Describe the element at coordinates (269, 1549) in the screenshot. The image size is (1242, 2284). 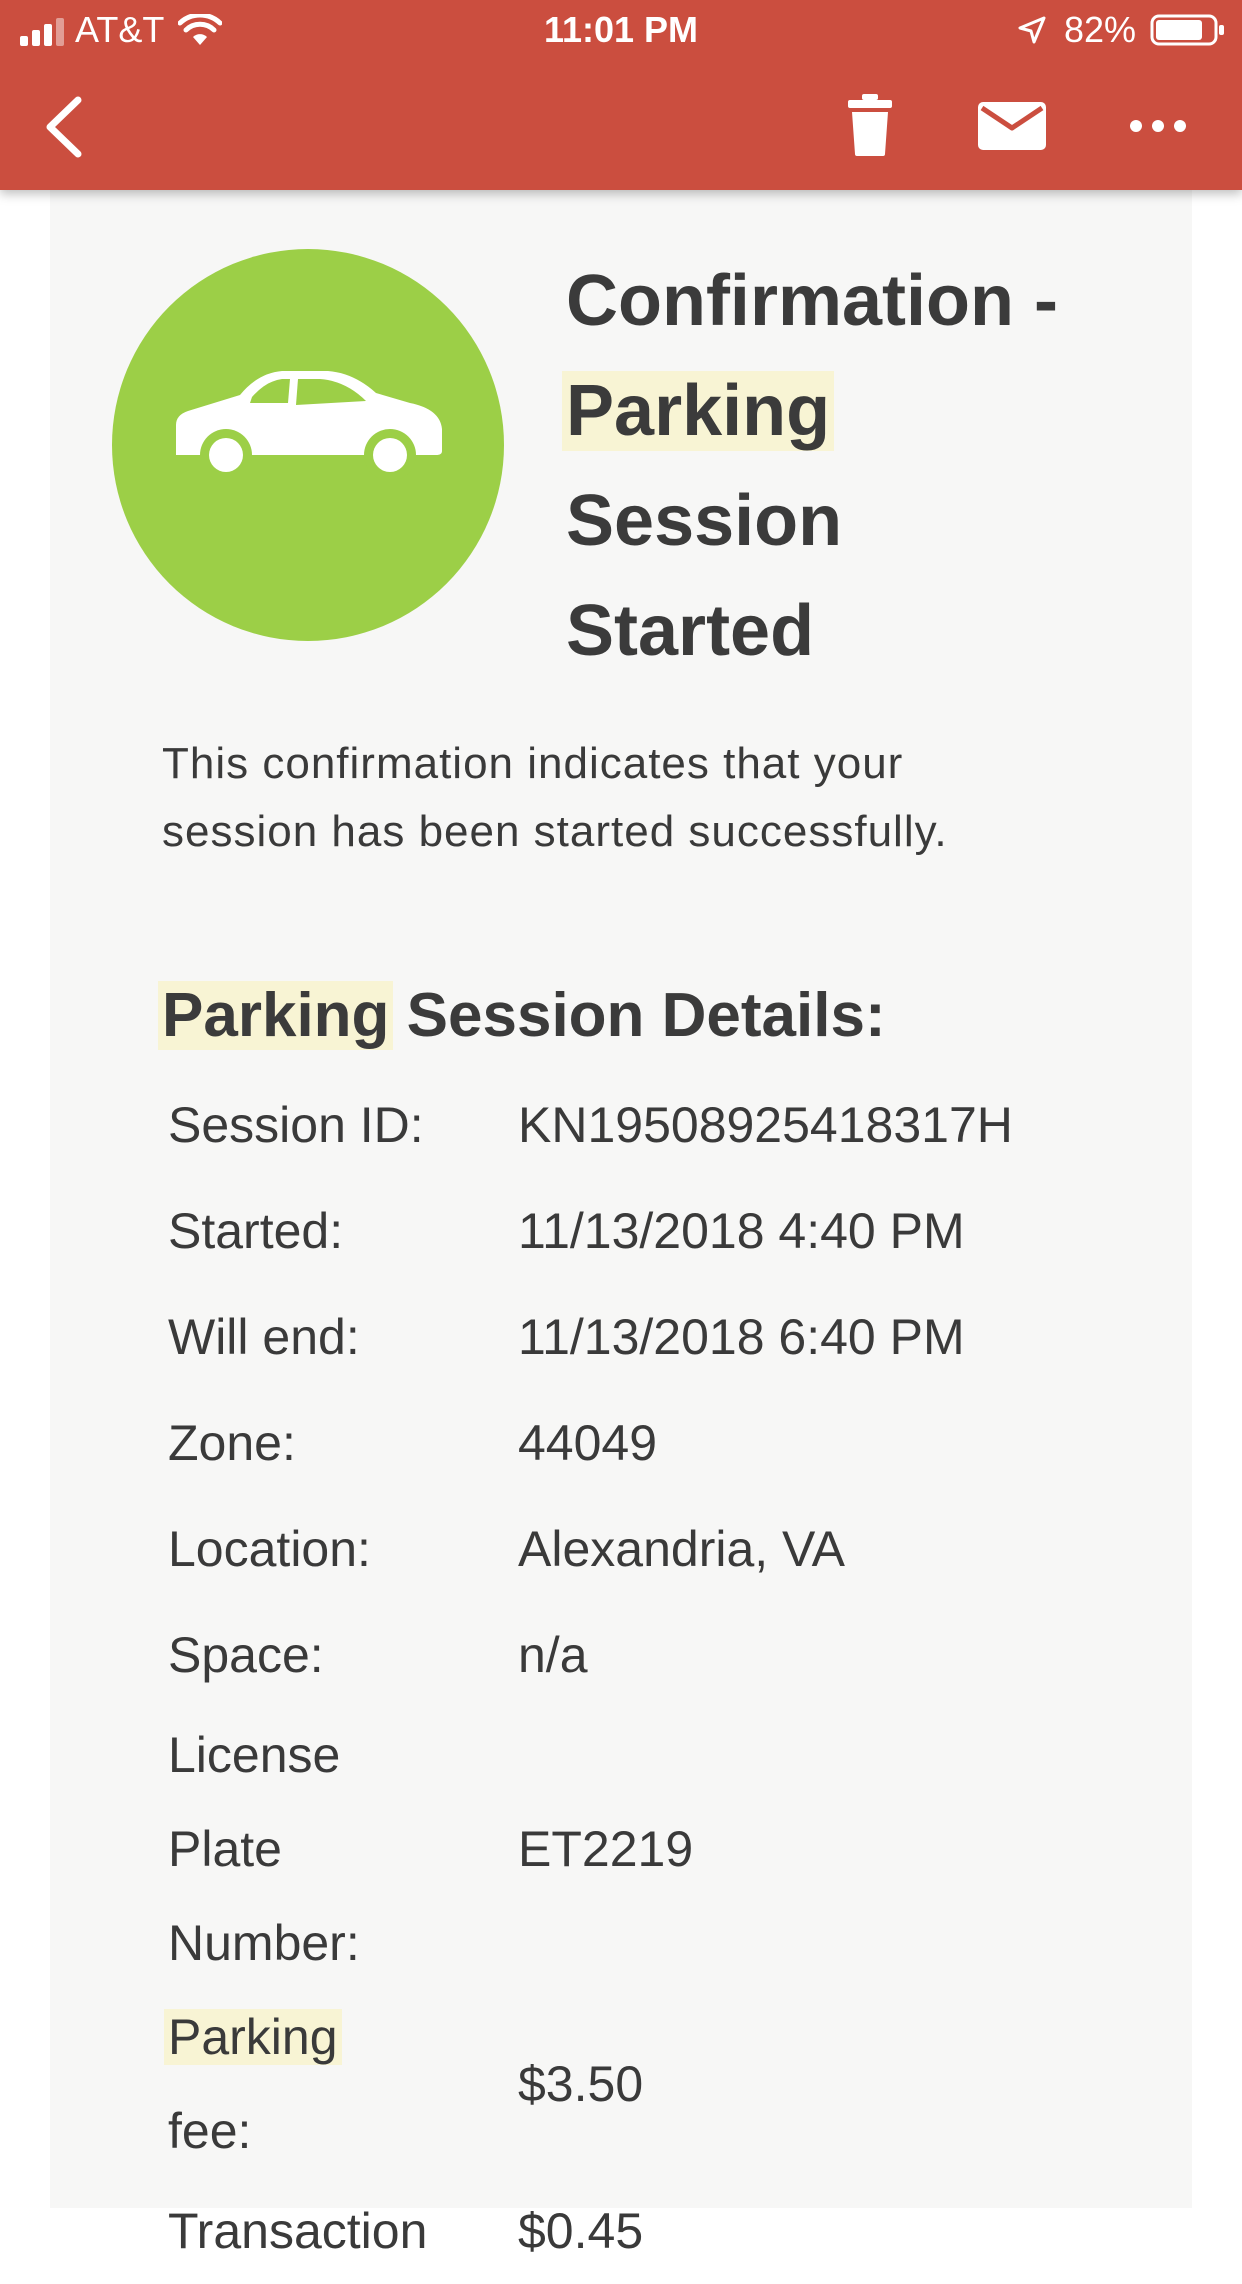
I see `detail-label: Location:` at that location.